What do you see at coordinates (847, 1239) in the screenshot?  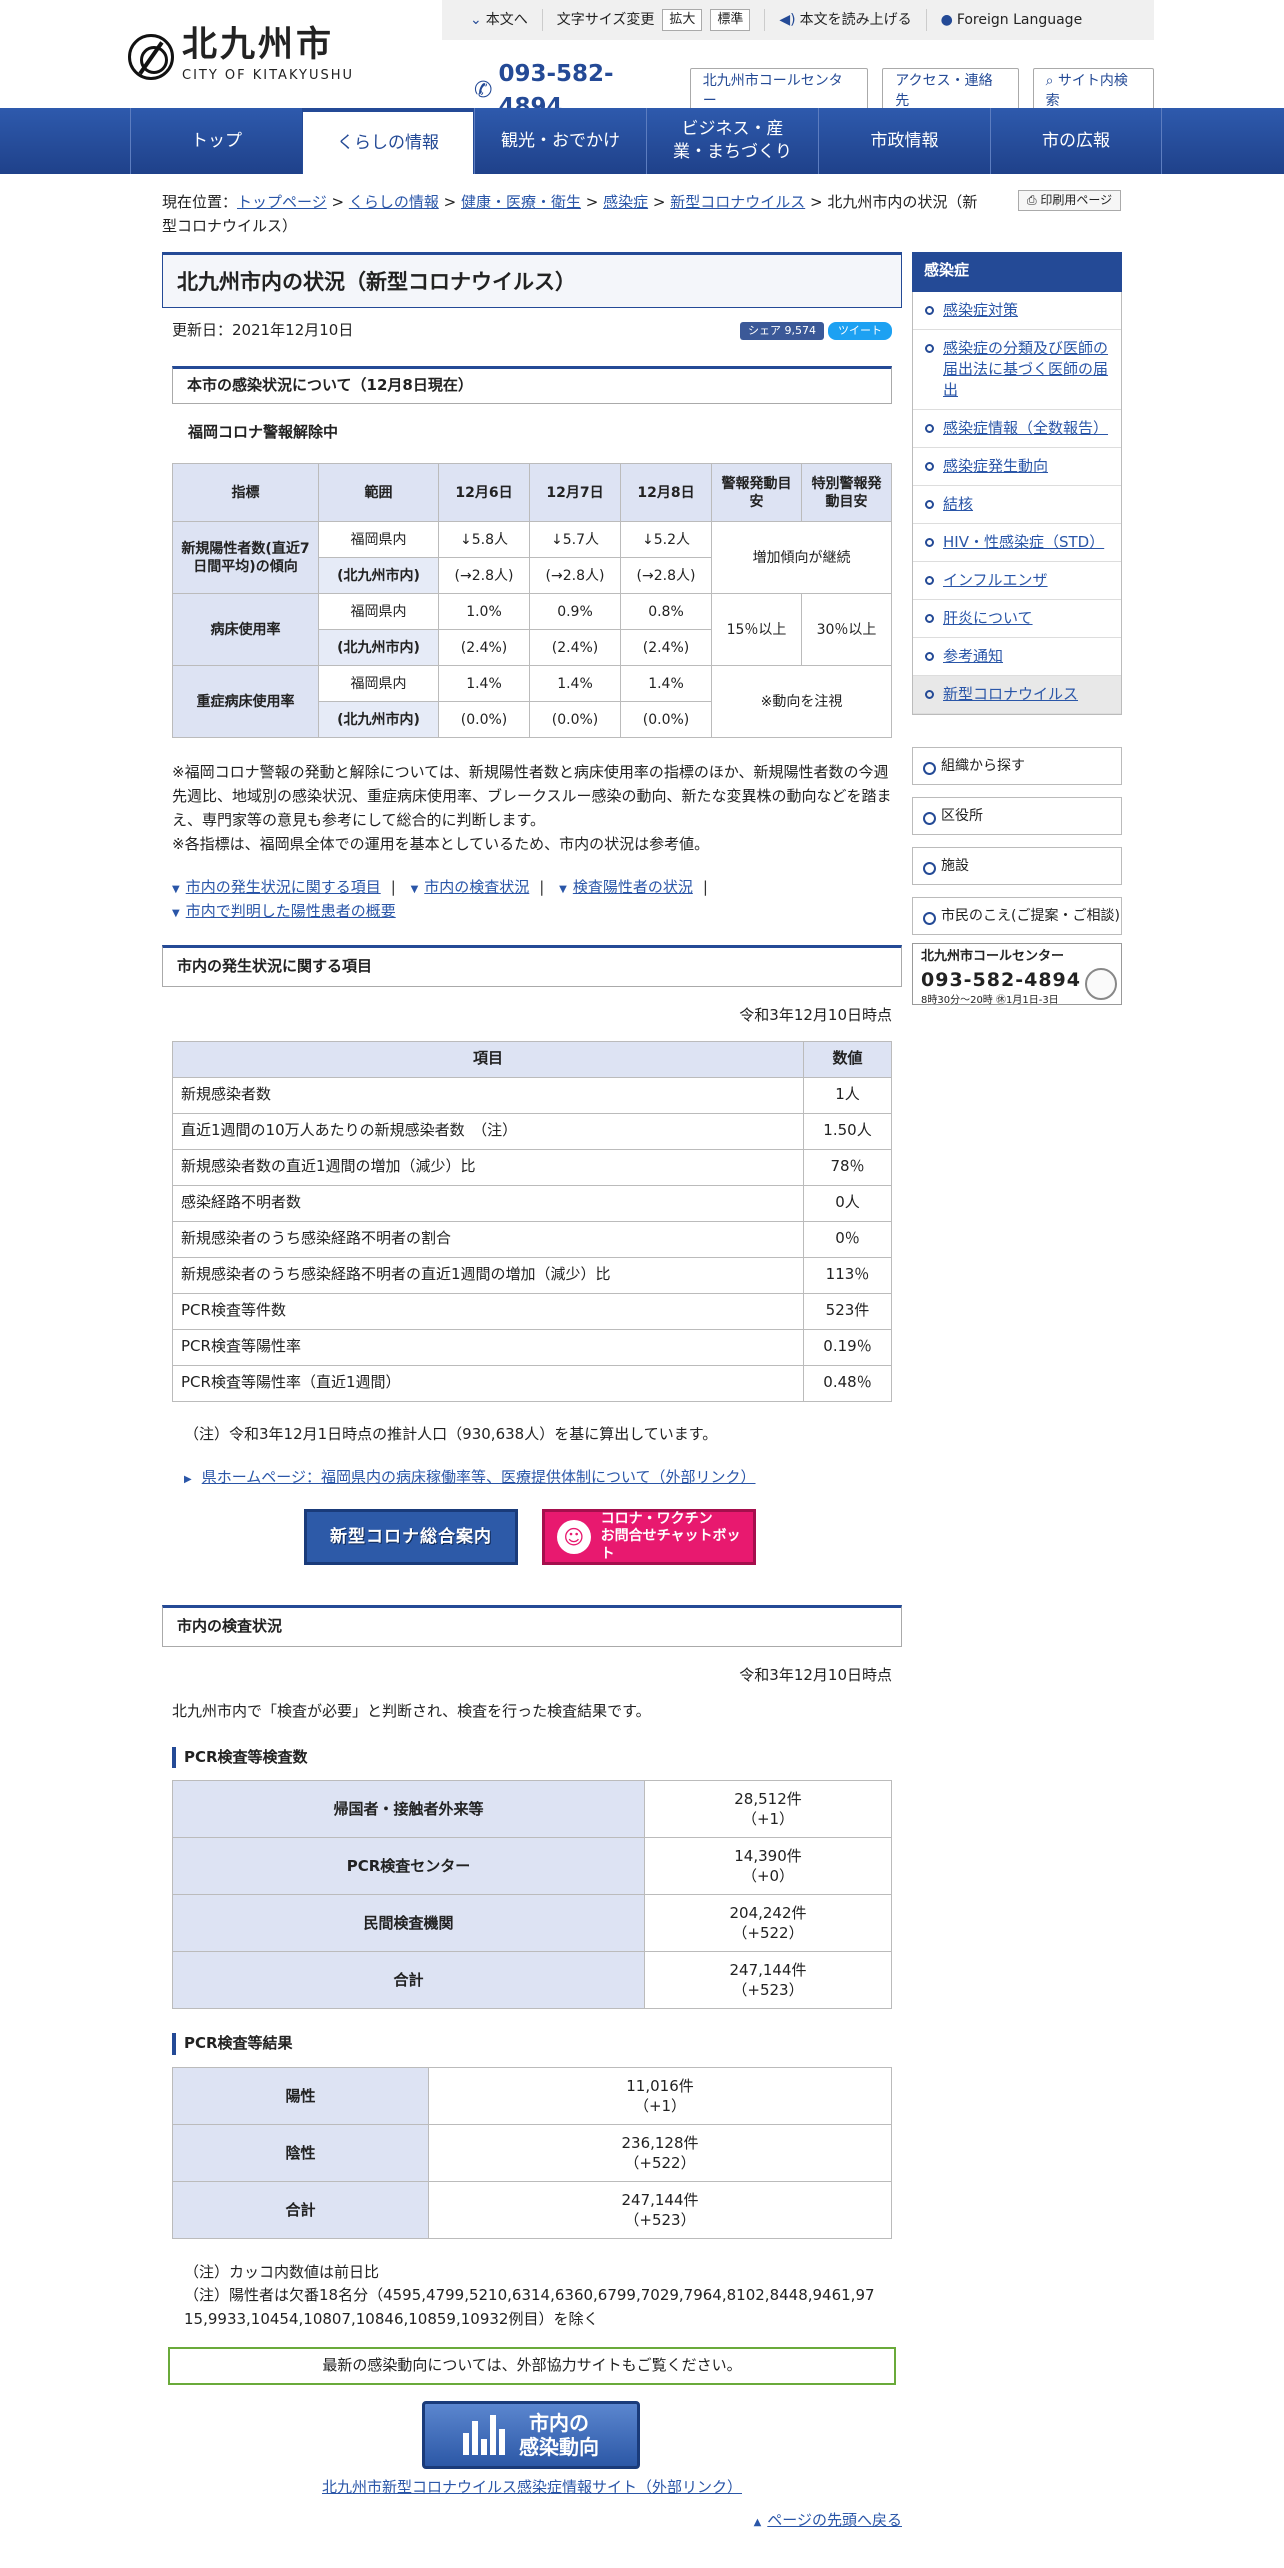 I see `row-value: 0％` at bounding box center [847, 1239].